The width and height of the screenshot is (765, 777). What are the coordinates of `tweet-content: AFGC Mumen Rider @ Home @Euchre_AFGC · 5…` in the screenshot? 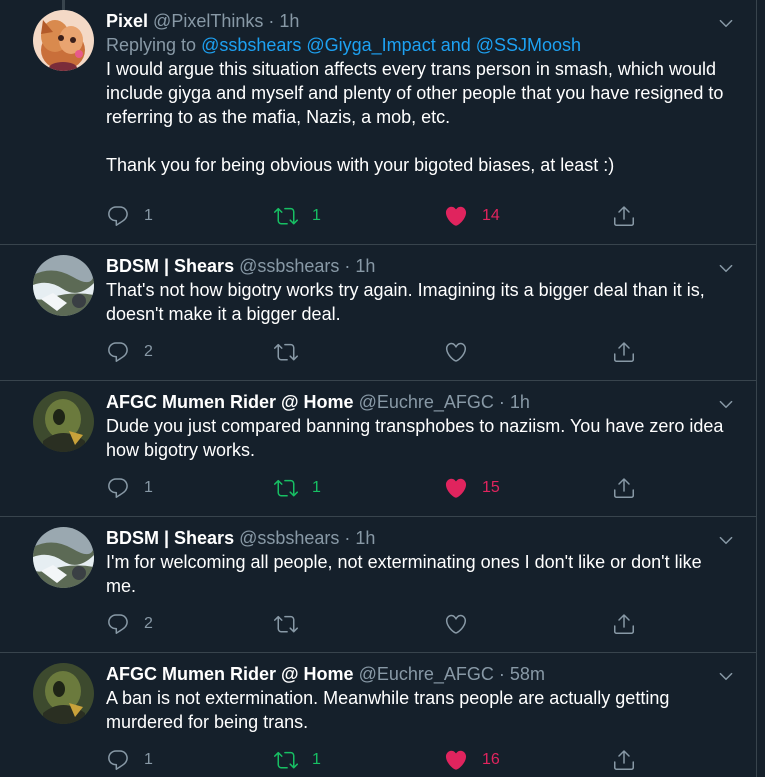 It's located at (419, 698).